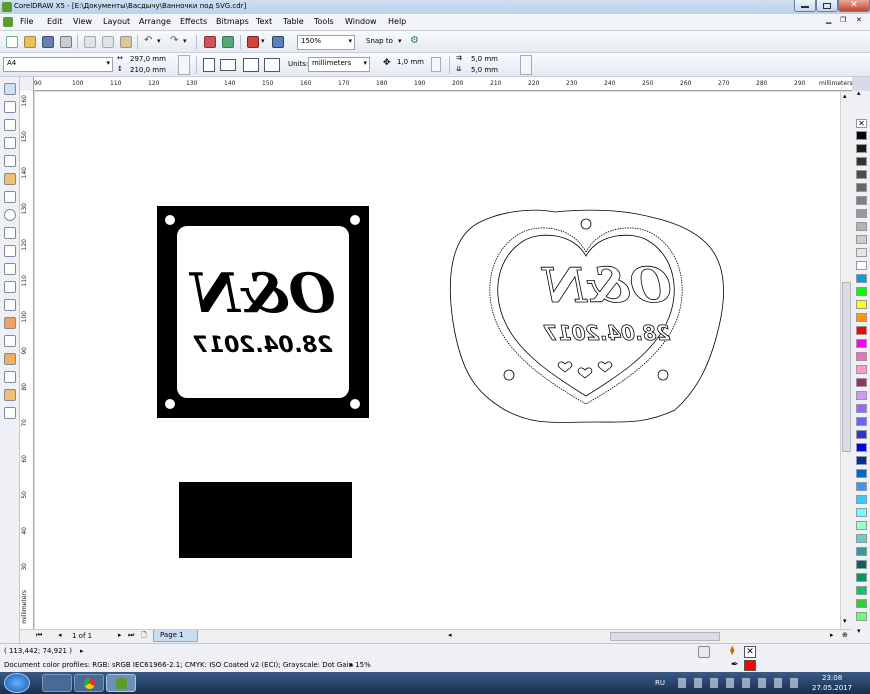 The height and width of the screenshot is (694, 870). What do you see at coordinates (210, 42) in the screenshot?
I see `import-icon` at bounding box center [210, 42].